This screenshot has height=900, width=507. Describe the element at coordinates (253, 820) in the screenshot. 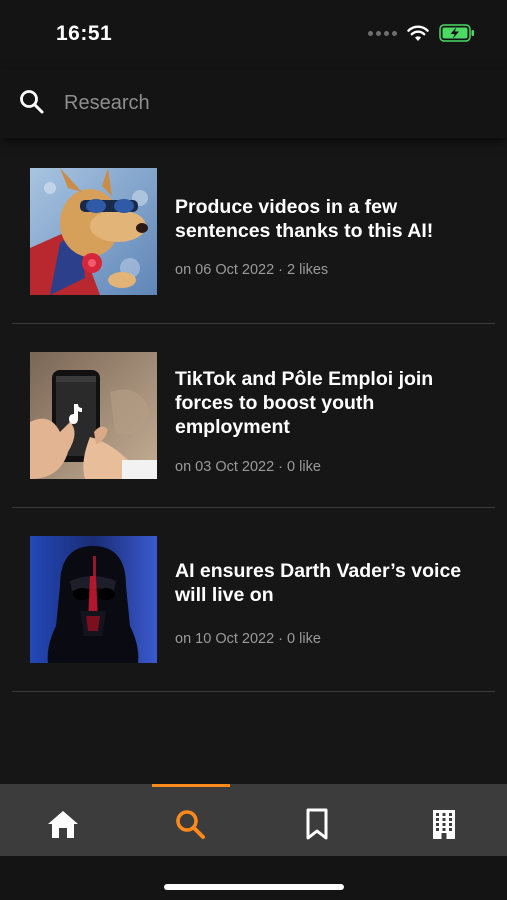

I see `bottom-navigation` at that location.